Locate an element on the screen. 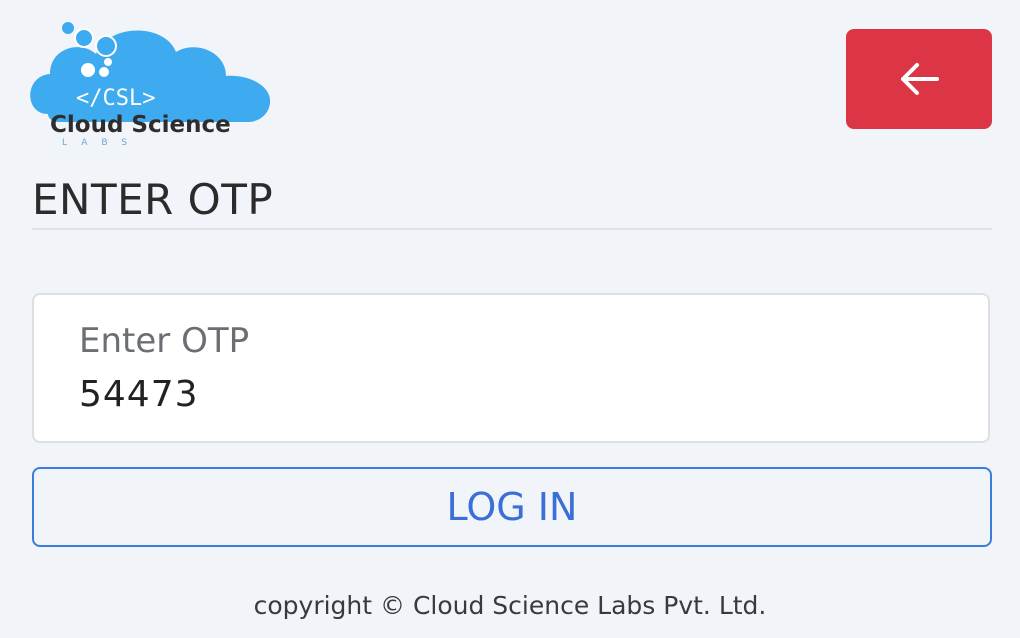 The image size is (1020, 638). title-divider is located at coordinates (512, 229).